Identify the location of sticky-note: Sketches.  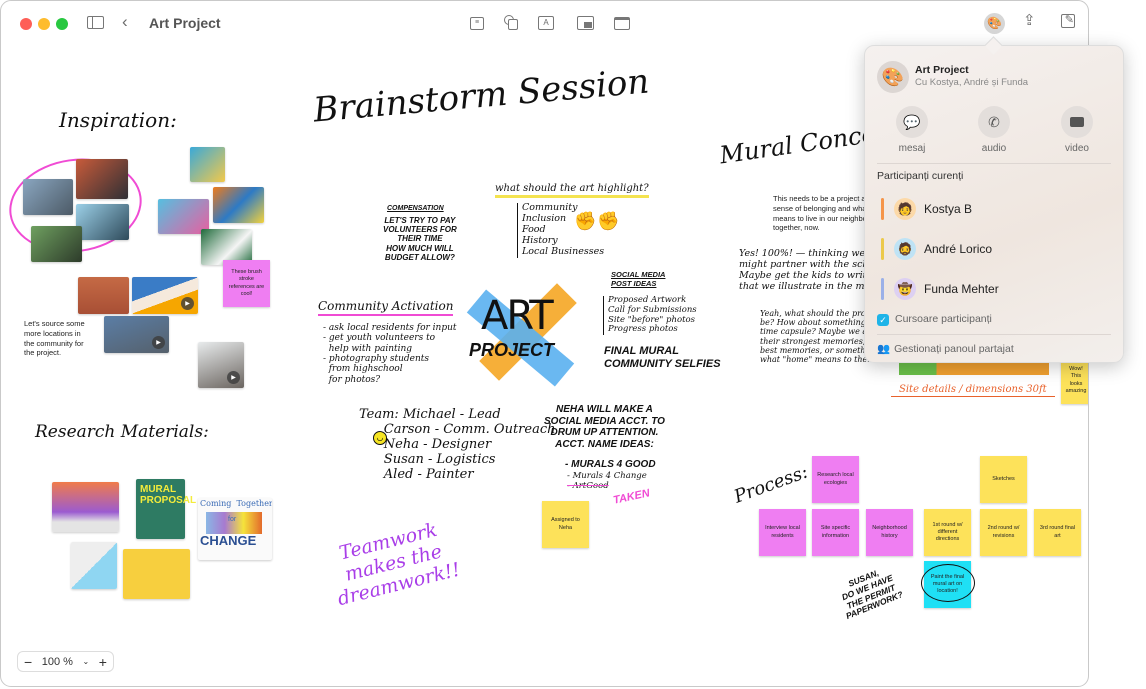
(1003, 479).